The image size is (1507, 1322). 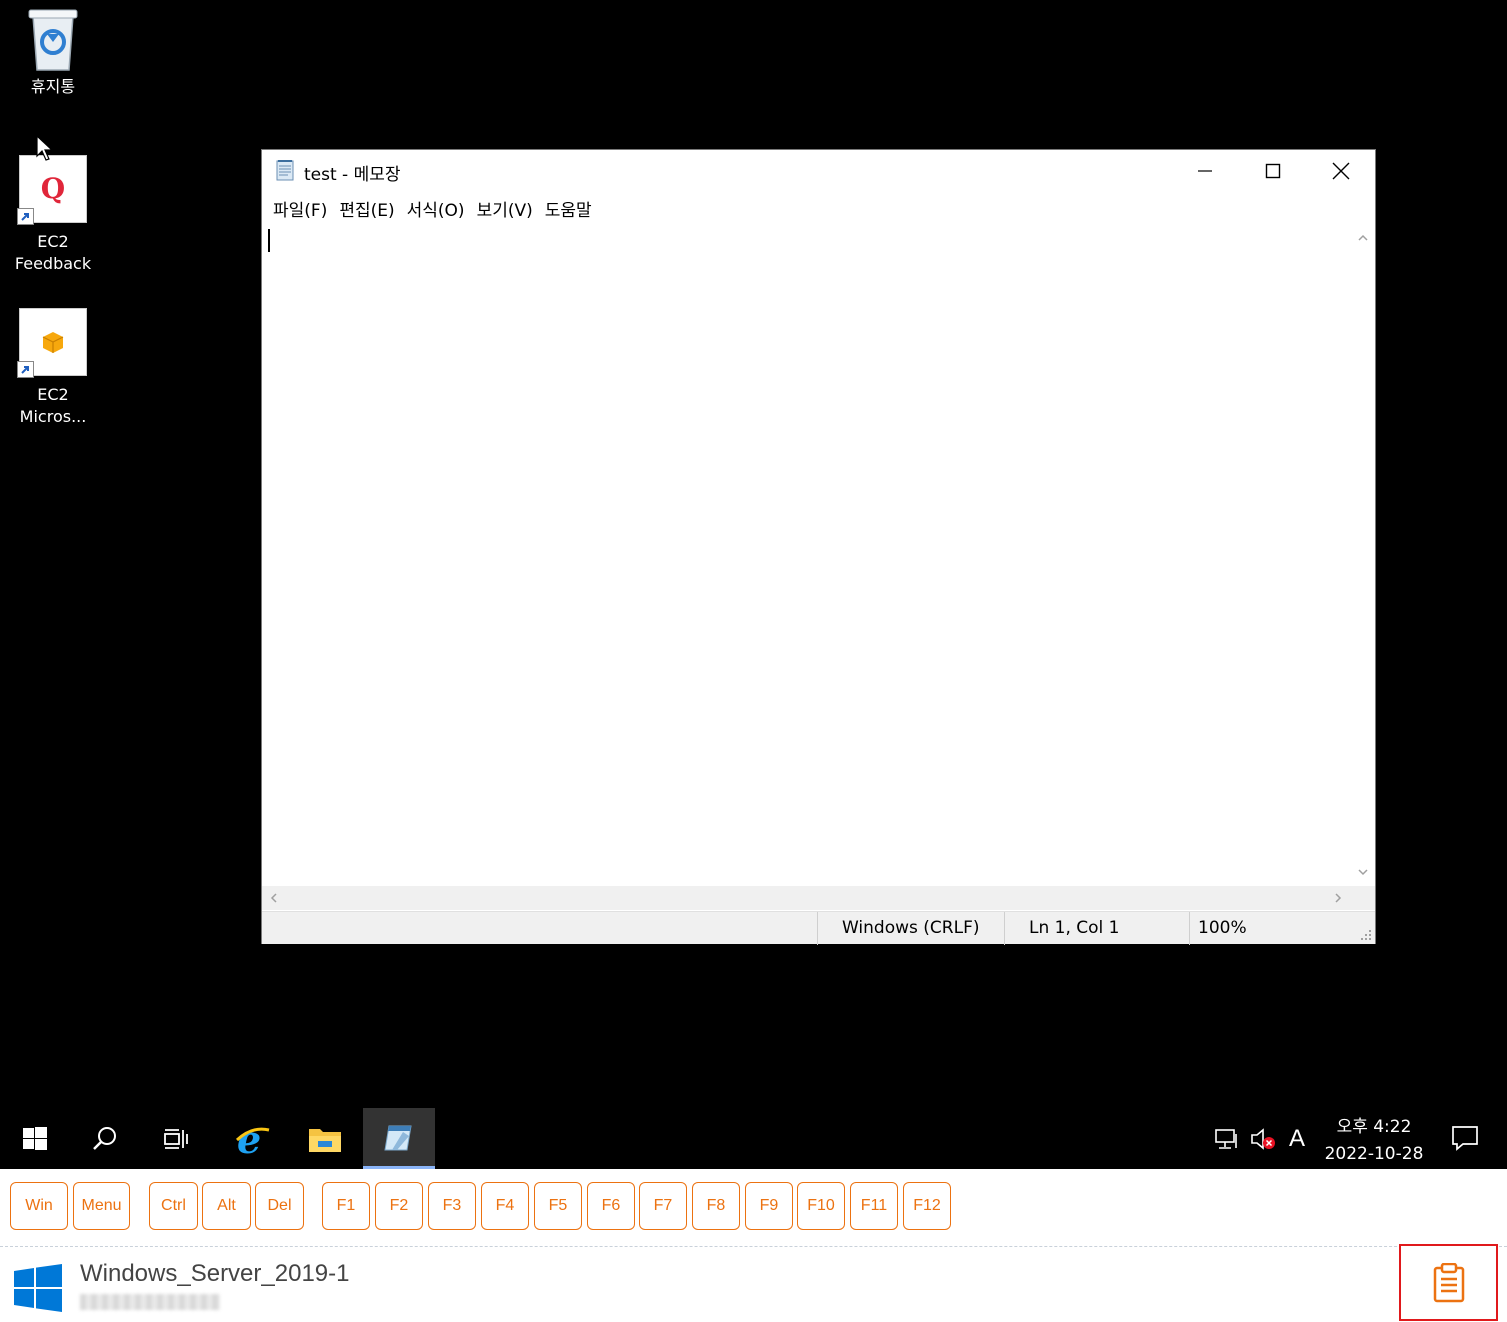 What do you see at coordinates (1282, 928) in the screenshot?
I see `status-zoom: 100%` at bounding box center [1282, 928].